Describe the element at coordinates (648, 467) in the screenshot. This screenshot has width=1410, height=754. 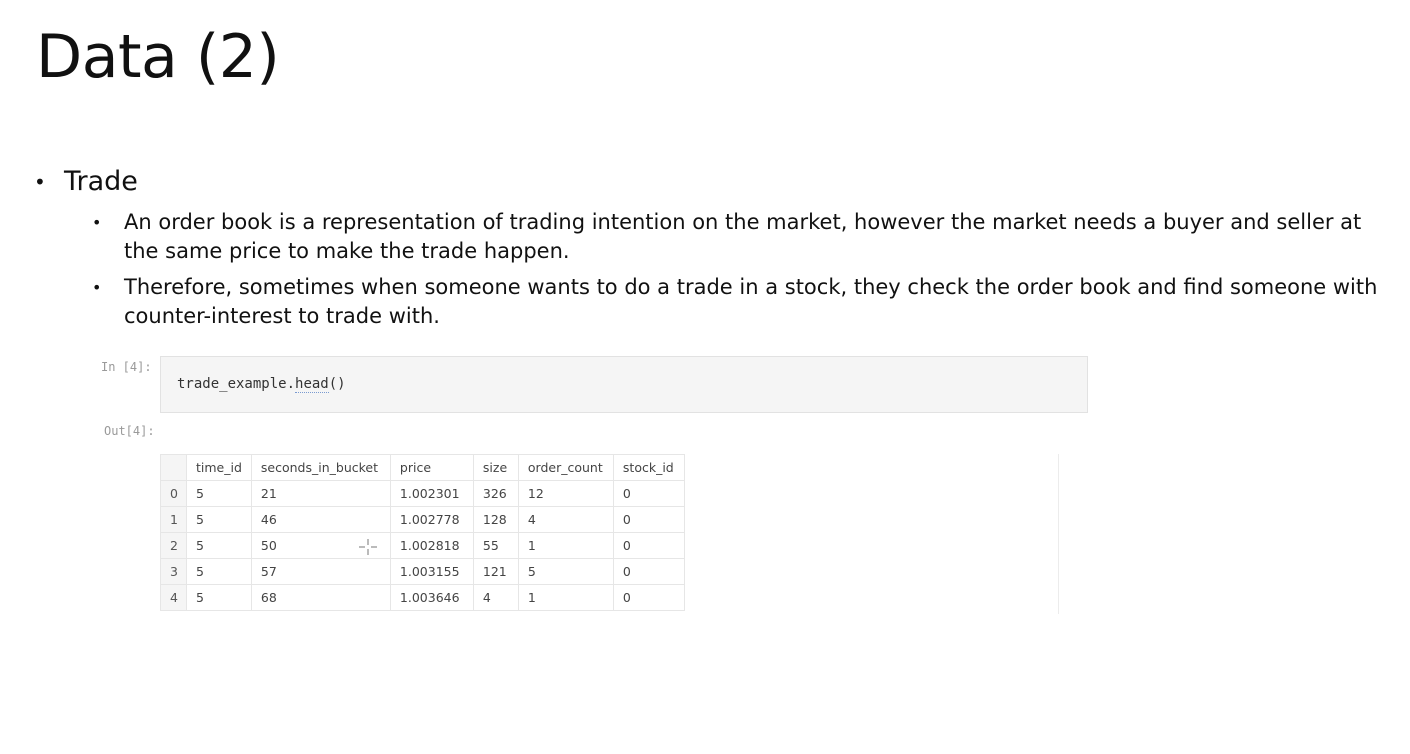
I see `column-header: stock_id` at that location.